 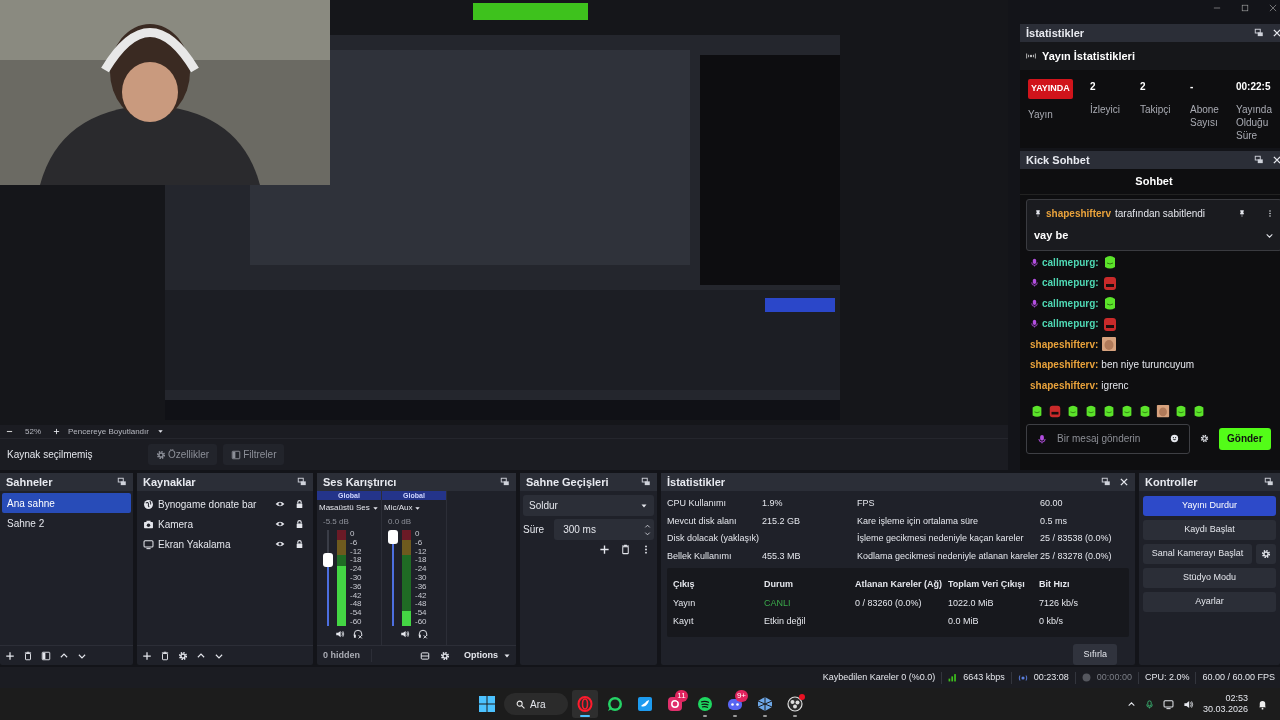 What do you see at coordinates (214, 504) in the screenshot?
I see `source-item: Bynogame donate bar` at bounding box center [214, 504].